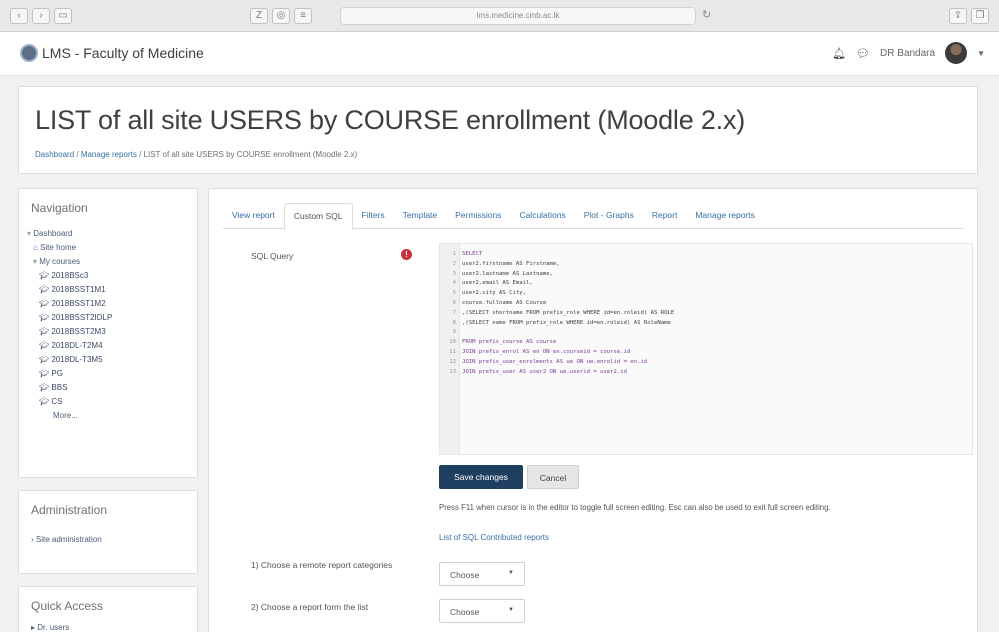 The image size is (999, 632). What do you see at coordinates (907, 53) in the screenshot?
I see `user-name: DR Bandara` at bounding box center [907, 53].